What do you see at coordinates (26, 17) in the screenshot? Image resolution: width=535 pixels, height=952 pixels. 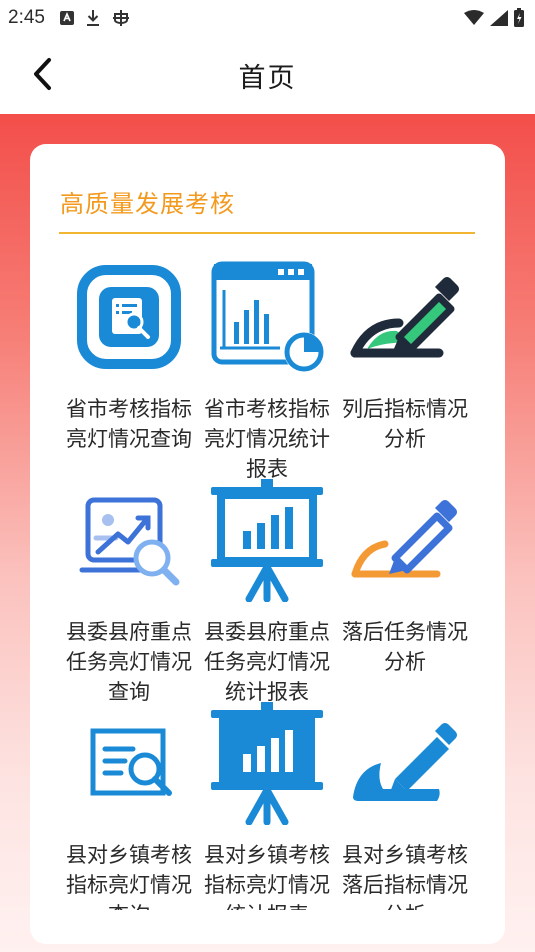 I see `status-time: 2:45` at bounding box center [26, 17].